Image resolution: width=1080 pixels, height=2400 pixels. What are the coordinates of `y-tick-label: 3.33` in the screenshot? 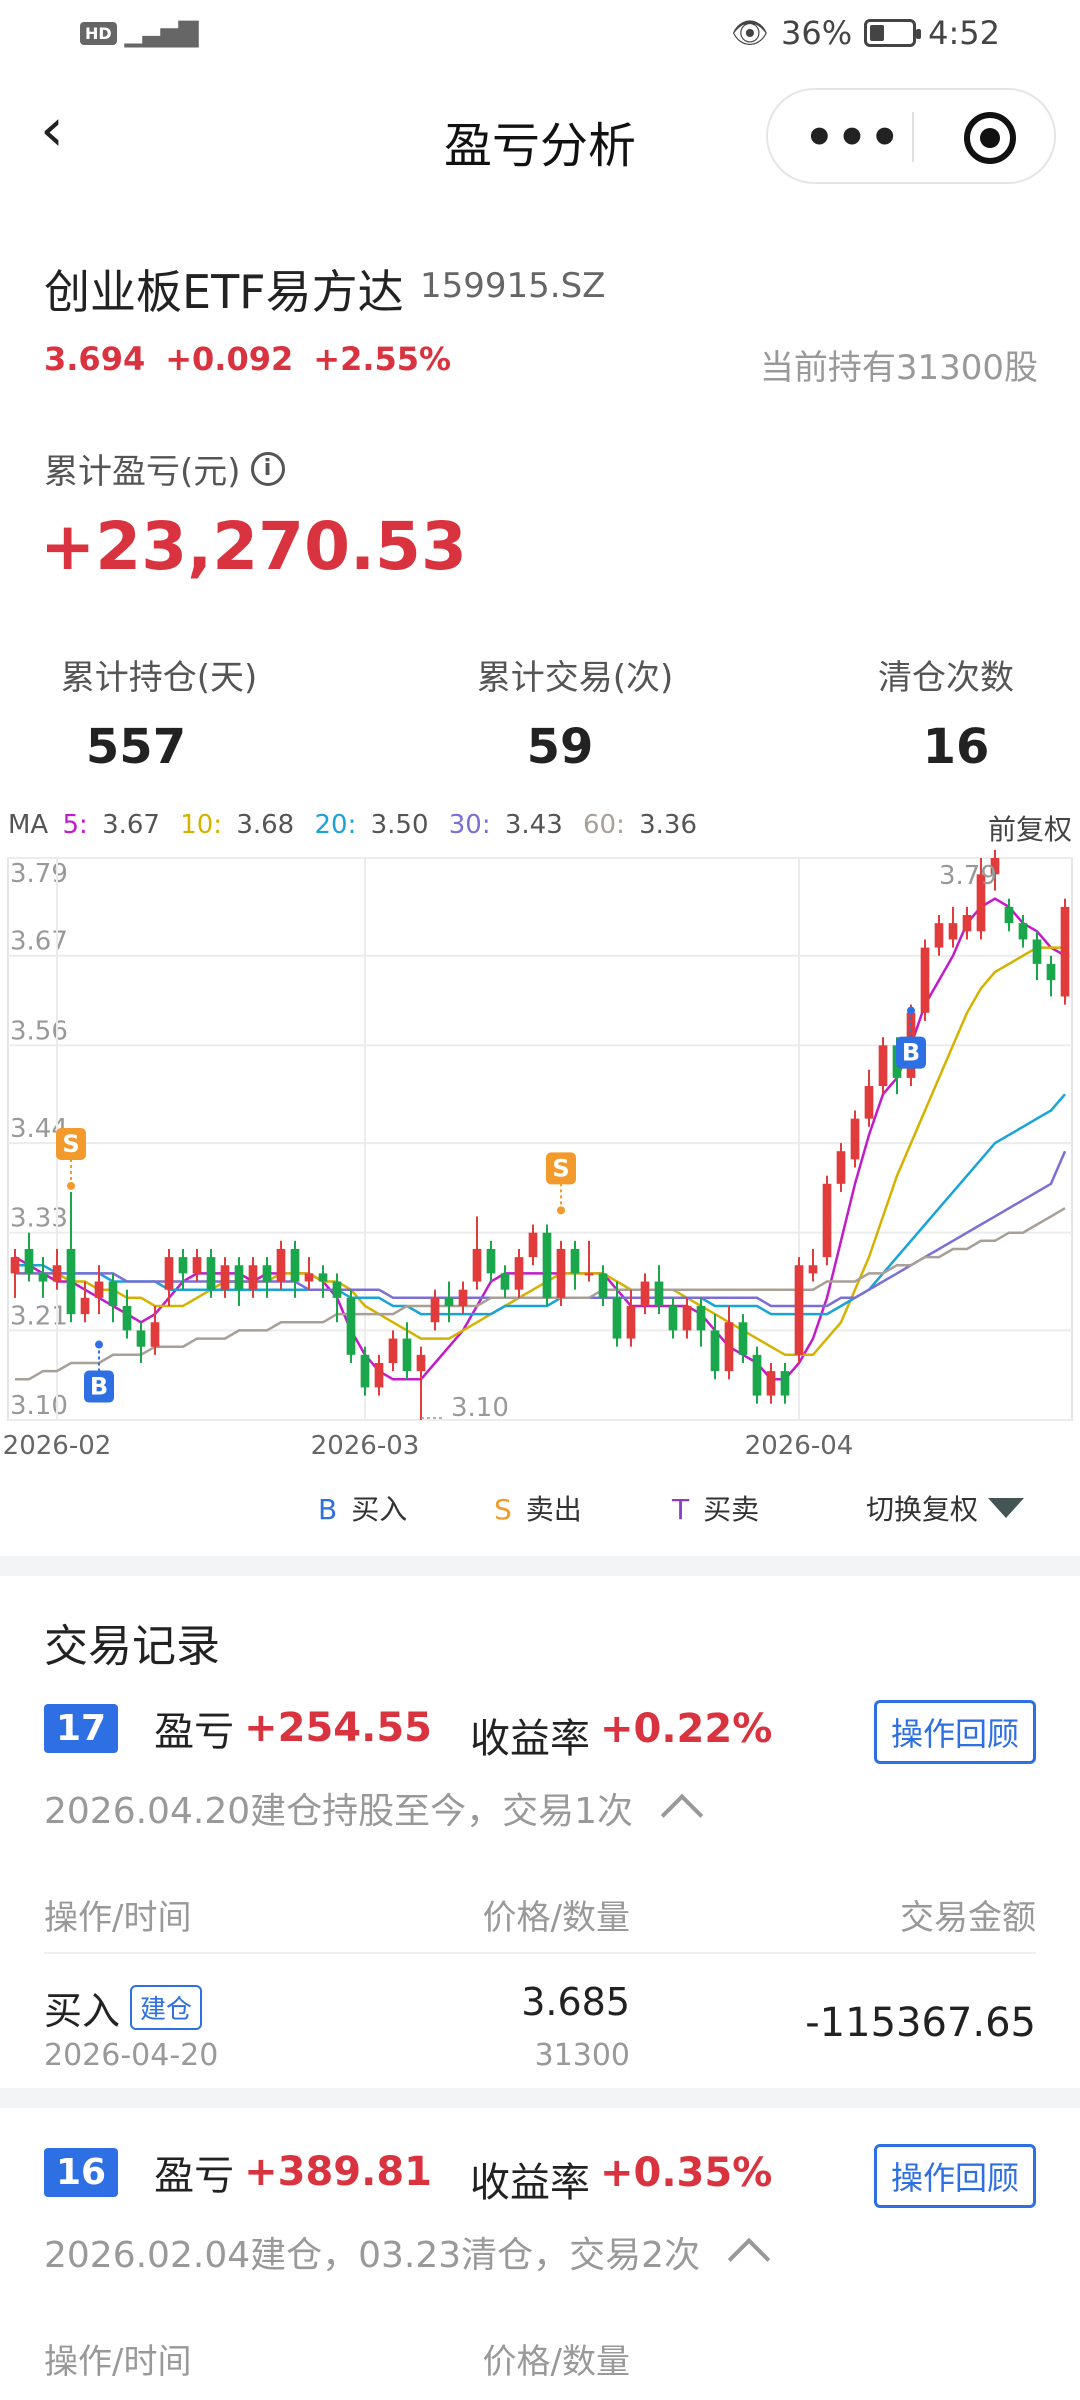 It's located at (39, 1219).